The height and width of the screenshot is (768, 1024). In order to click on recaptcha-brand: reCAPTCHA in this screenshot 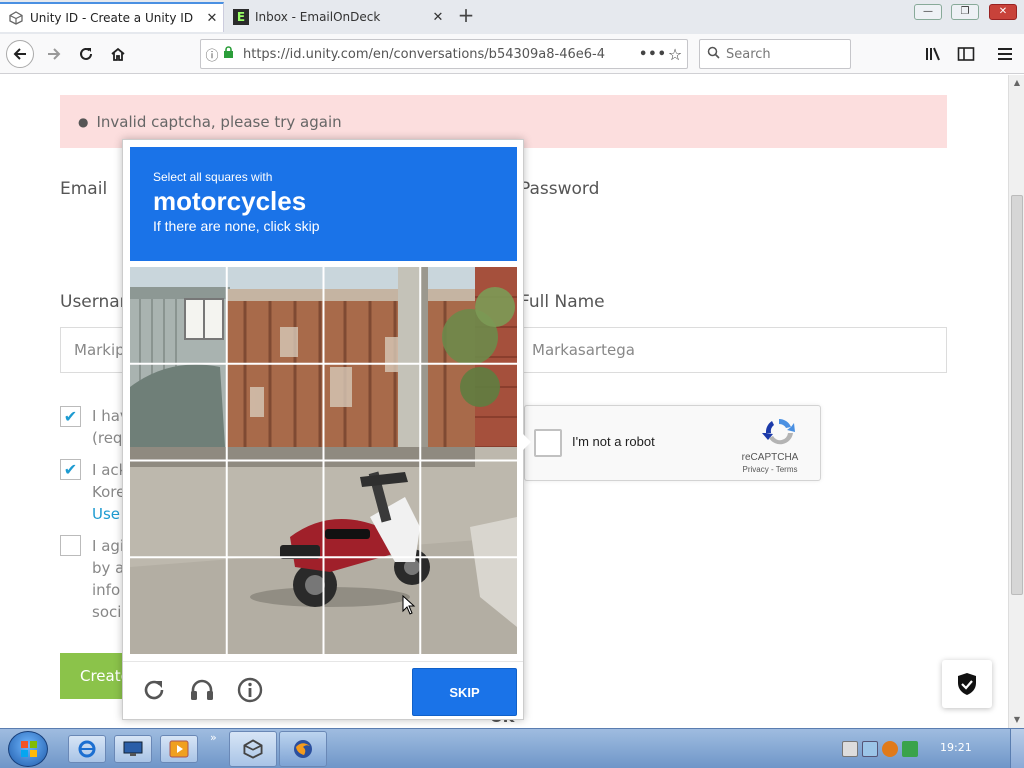, I will do `click(770, 457)`.